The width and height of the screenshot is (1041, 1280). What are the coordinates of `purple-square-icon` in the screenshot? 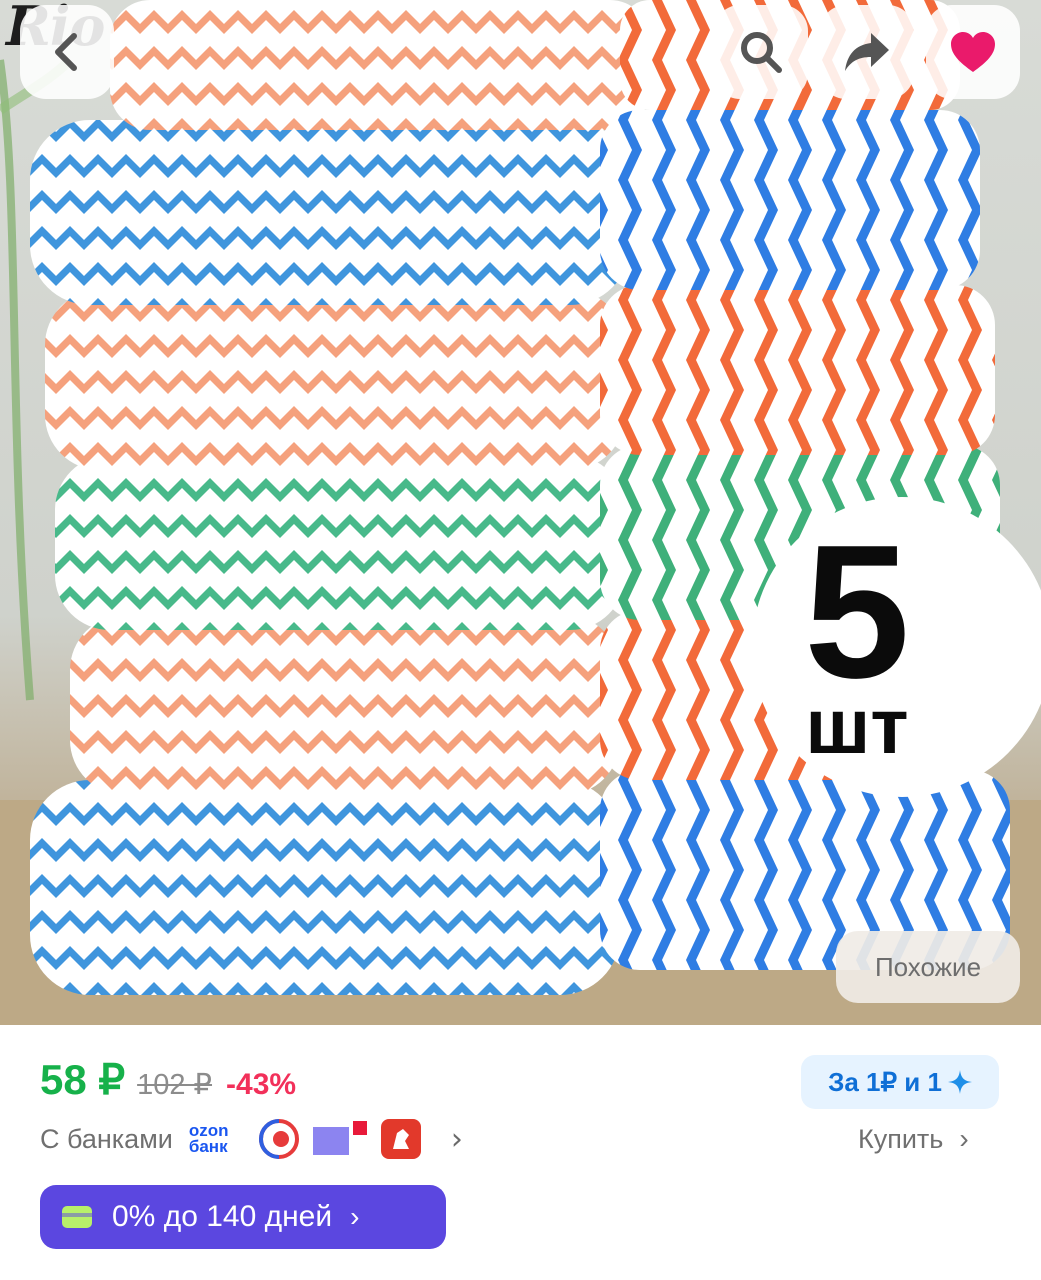 It's located at (339, 1138).